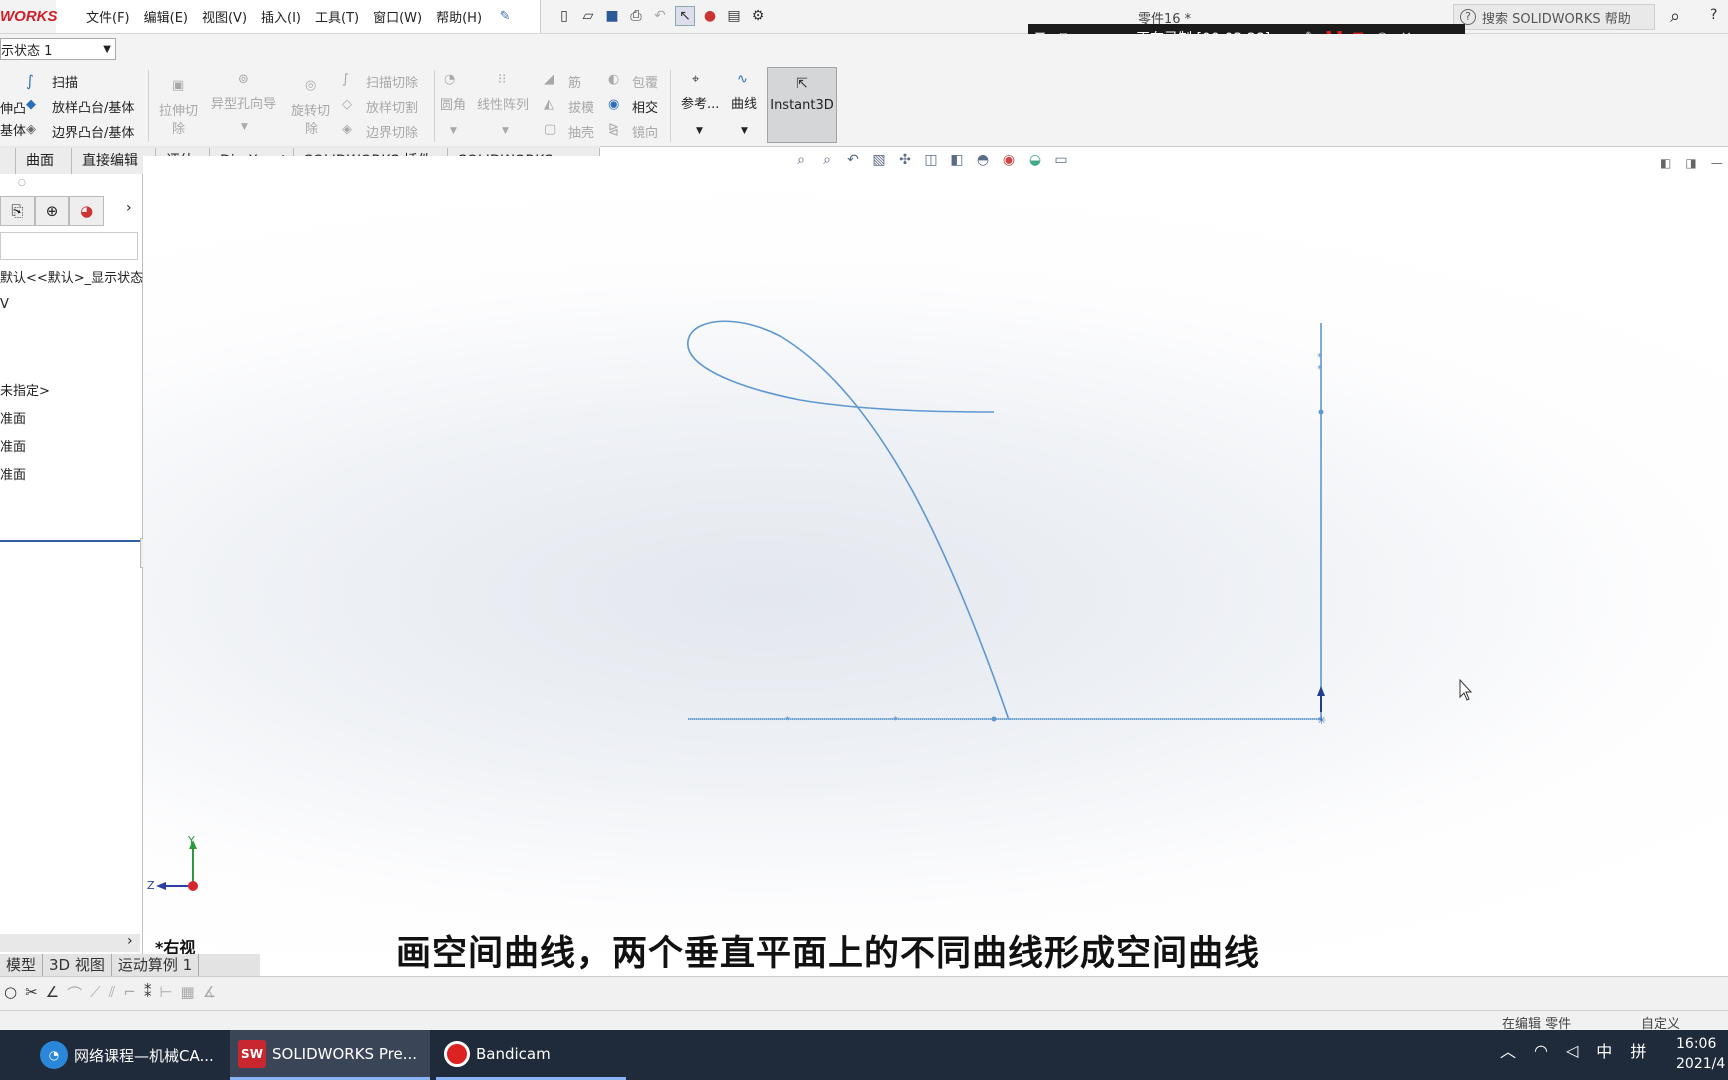 The width and height of the screenshot is (1728, 1080). What do you see at coordinates (95, 993) in the screenshot?
I see `convert-entities-icon: ⟋` at bounding box center [95, 993].